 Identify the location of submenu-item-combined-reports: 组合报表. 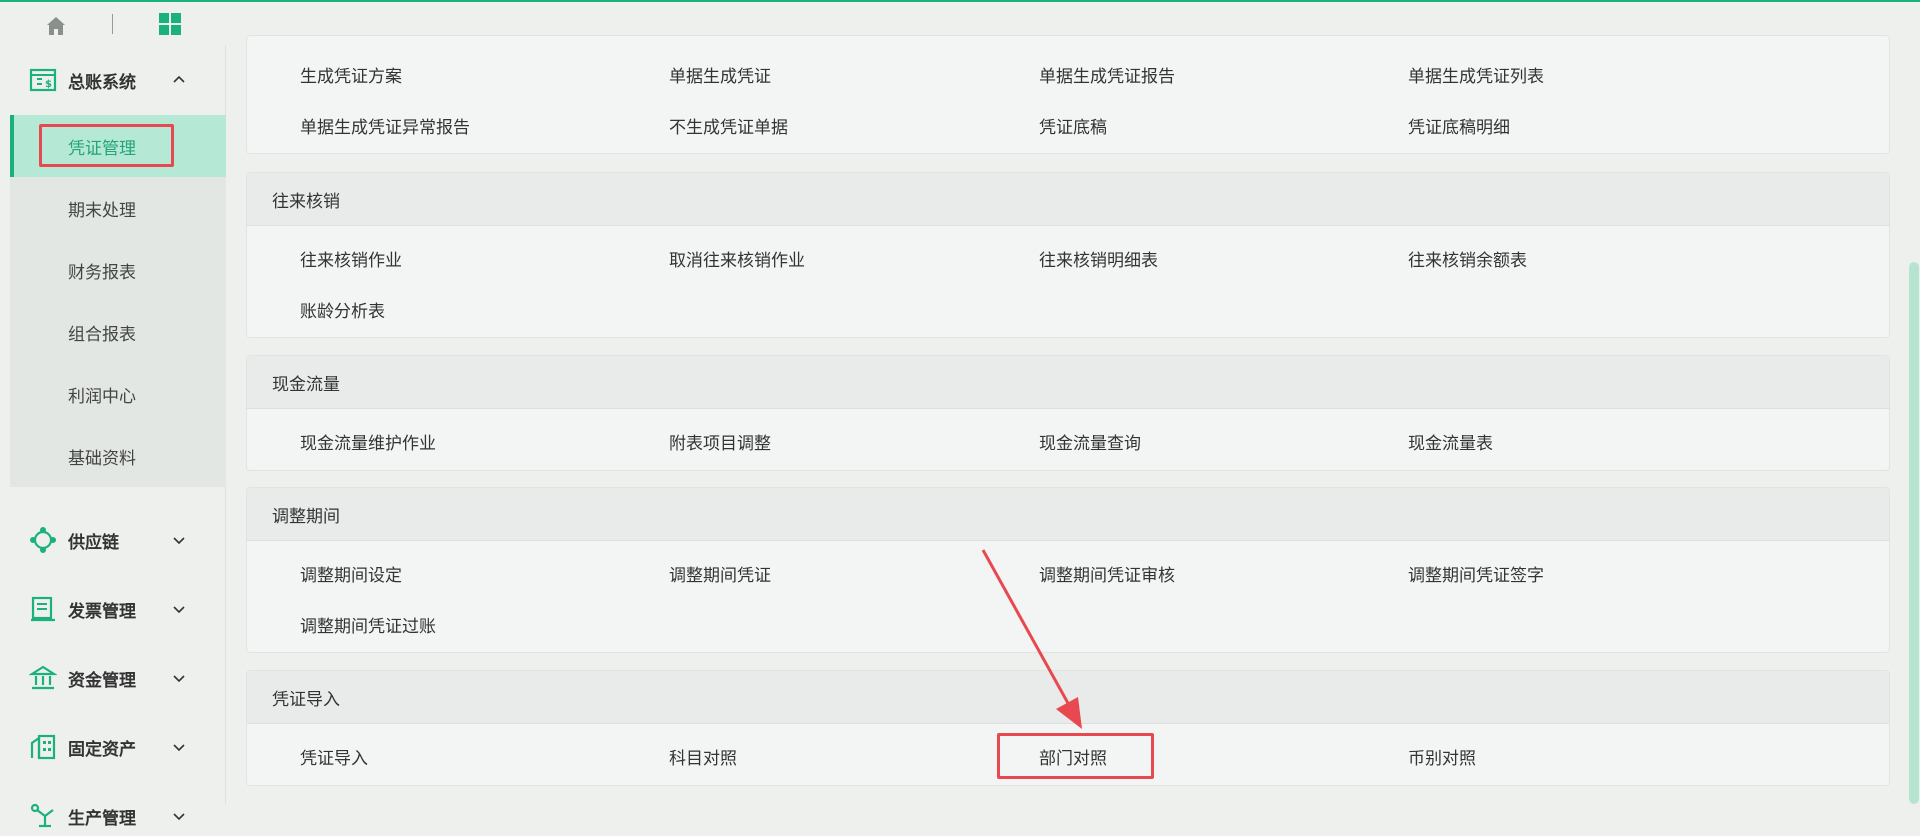
(118, 332).